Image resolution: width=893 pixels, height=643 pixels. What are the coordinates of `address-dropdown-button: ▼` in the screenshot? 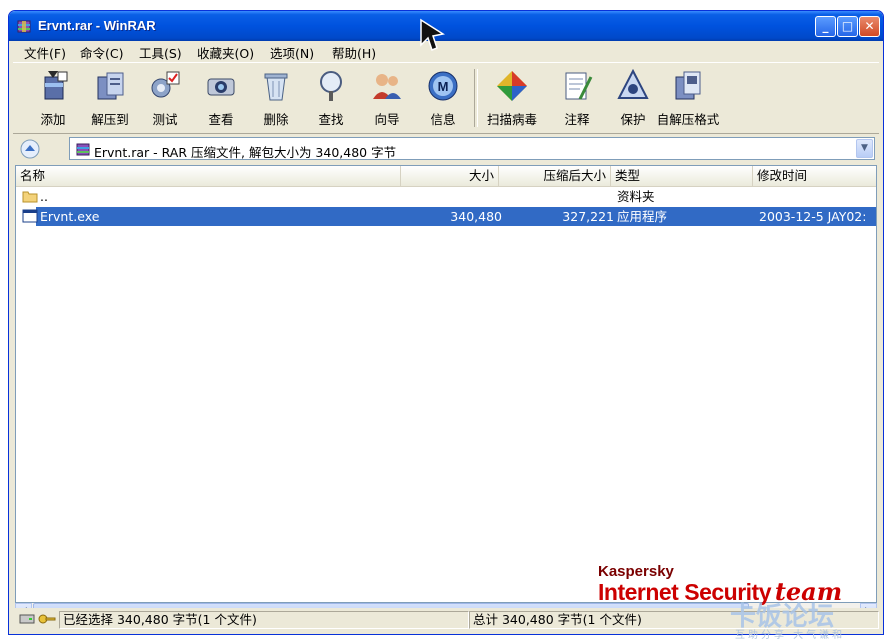 It's located at (864, 148).